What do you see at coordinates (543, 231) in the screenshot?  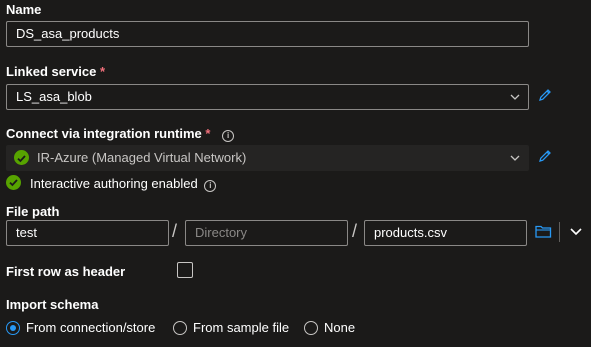 I see `browse-folder-icon` at bounding box center [543, 231].